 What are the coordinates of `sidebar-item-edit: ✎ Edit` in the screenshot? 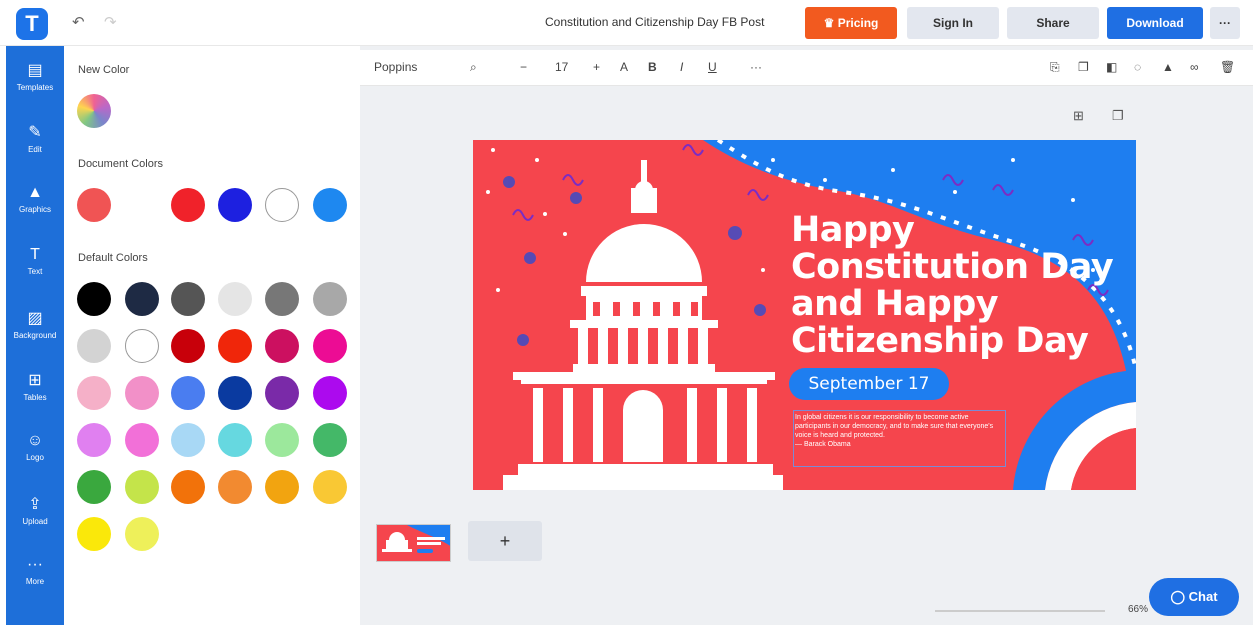 It's located at (35, 142).